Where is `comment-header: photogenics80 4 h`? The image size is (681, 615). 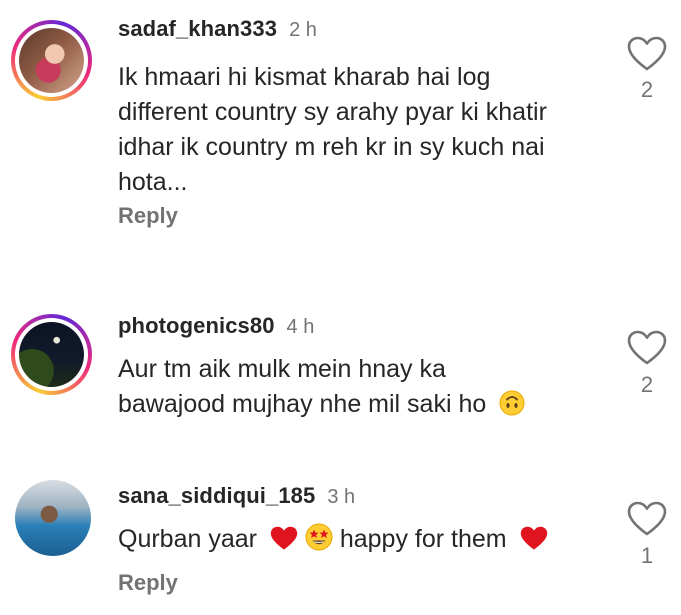 comment-header: photogenics80 4 h is located at coordinates (216, 326).